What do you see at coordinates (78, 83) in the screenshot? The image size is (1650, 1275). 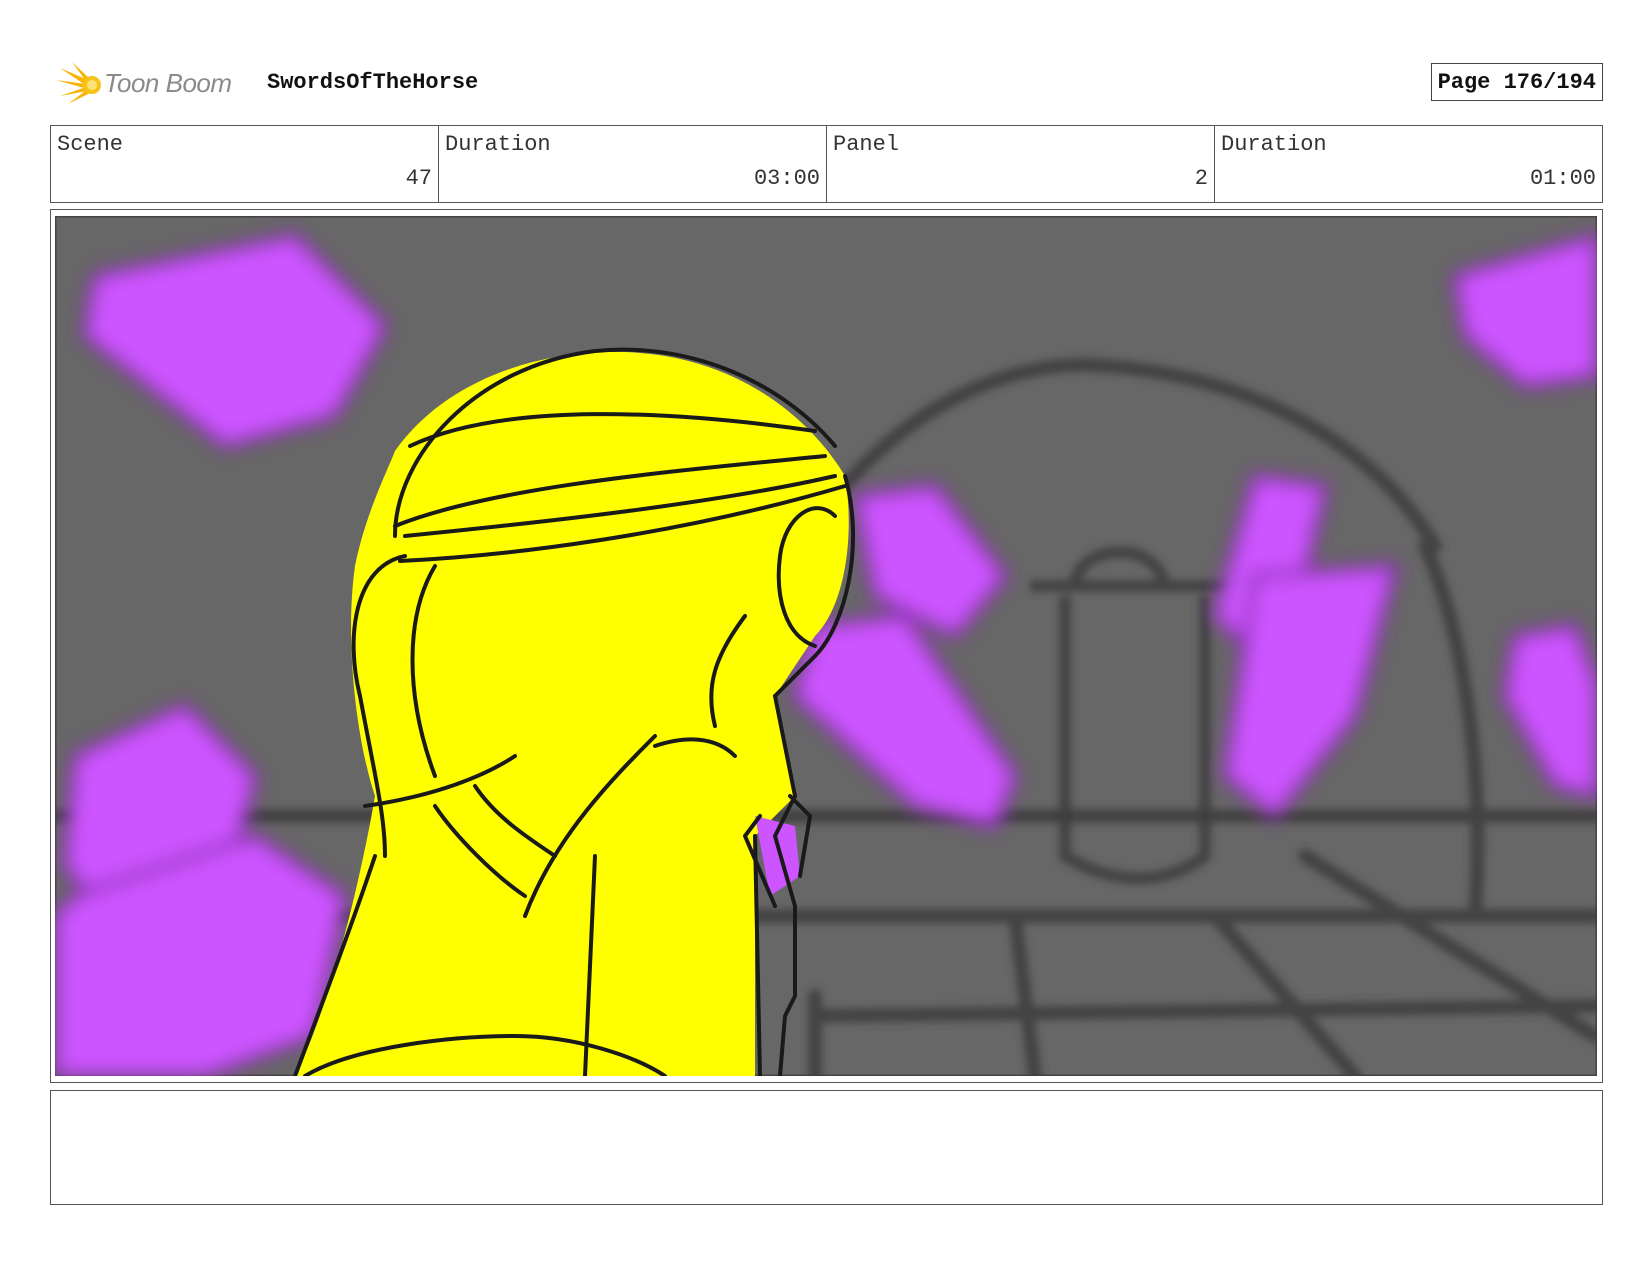 I see `starburst-icon` at bounding box center [78, 83].